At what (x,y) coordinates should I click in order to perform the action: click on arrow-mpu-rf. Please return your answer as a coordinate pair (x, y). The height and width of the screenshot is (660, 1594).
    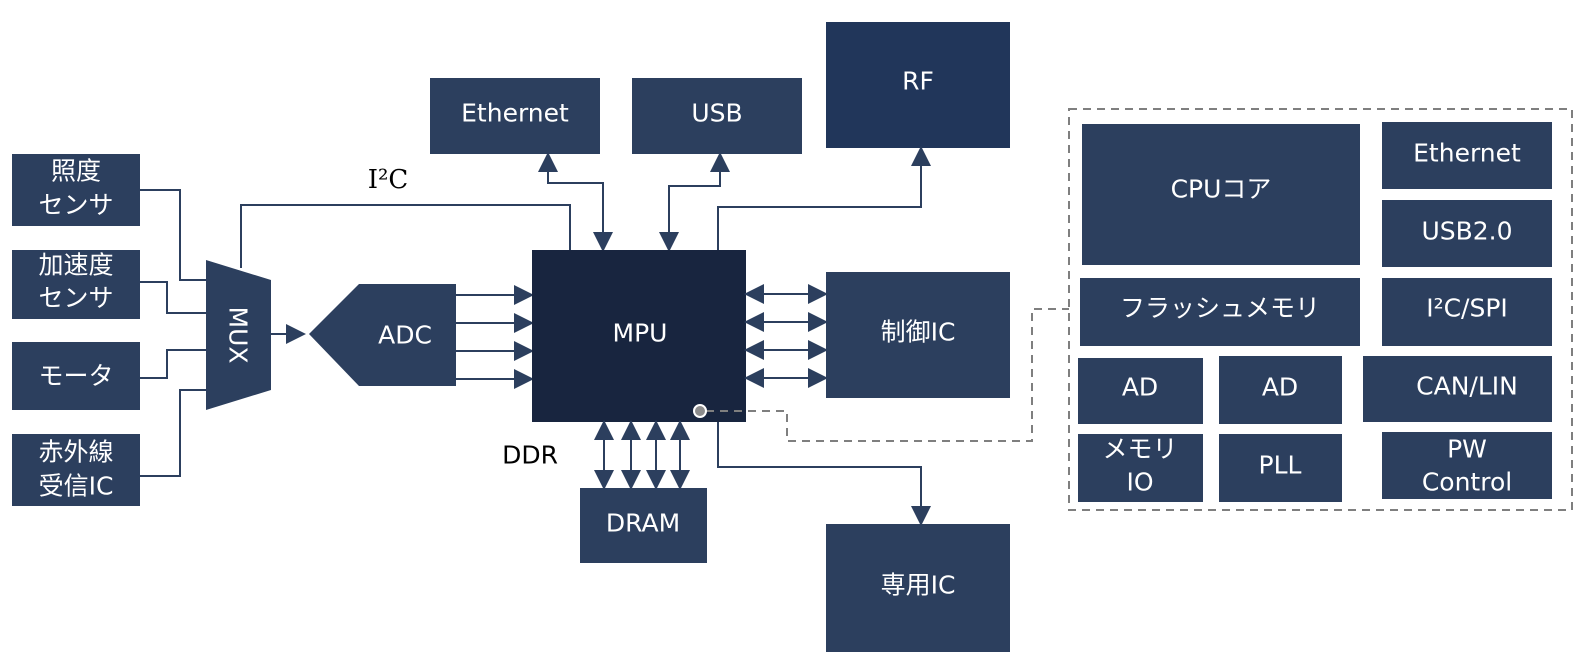
    Looking at the image, I should click on (824, 198).